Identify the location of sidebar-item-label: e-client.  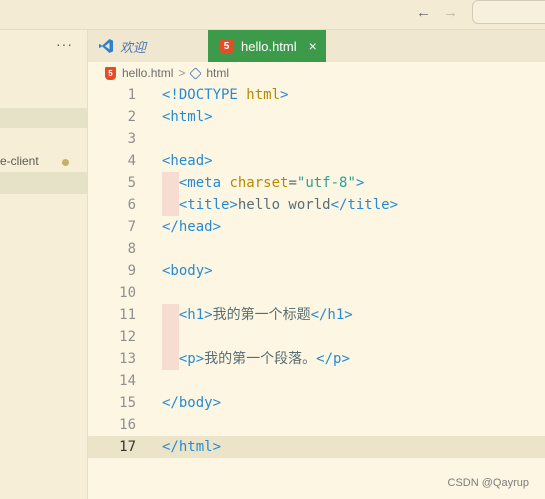
(19, 161).